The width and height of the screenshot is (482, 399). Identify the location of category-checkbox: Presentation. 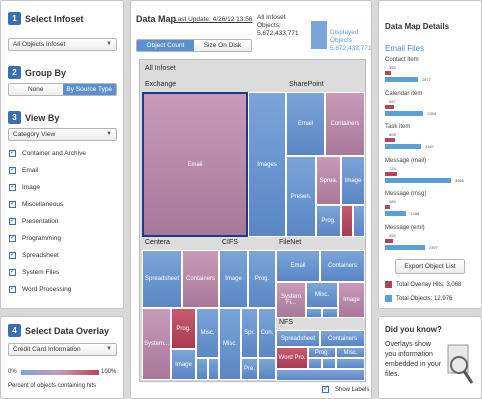
(34, 220).